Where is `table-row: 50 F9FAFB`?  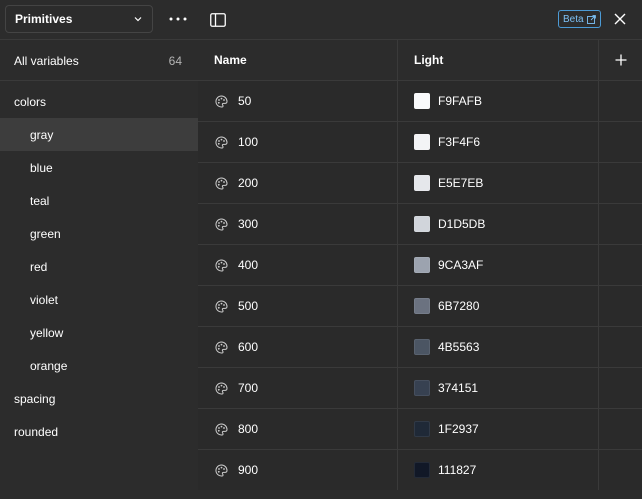 table-row: 50 F9FAFB is located at coordinates (420, 100).